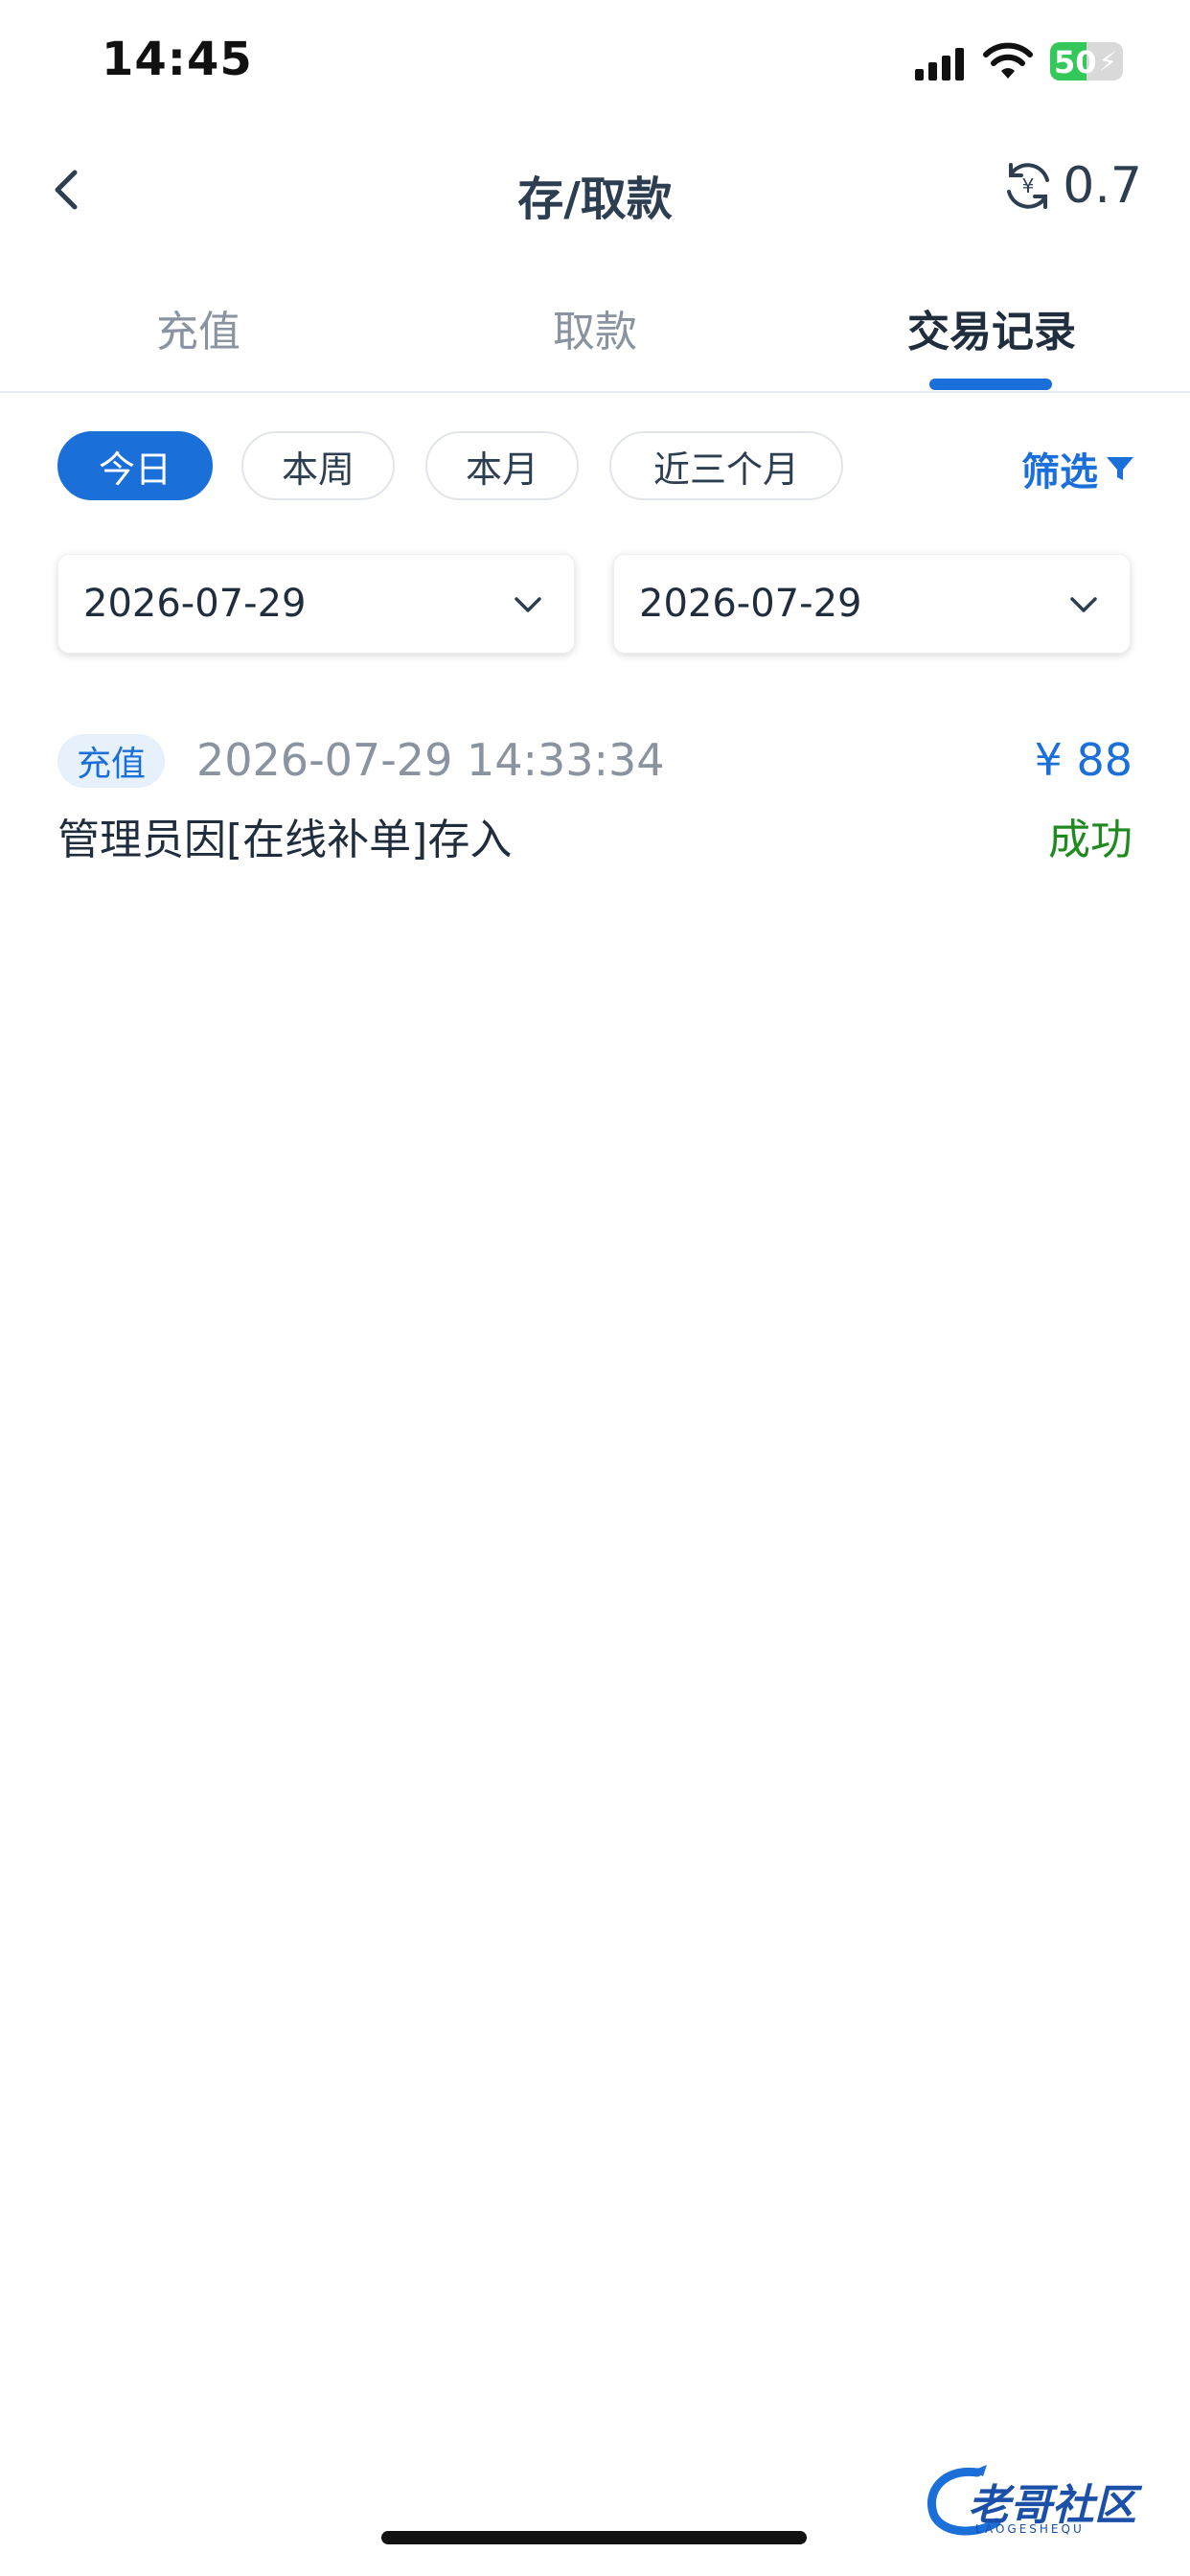  What do you see at coordinates (1107, 62) in the screenshot?
I see `charging-bolt-icon: ⚡` at bounding box center [1107, 62].